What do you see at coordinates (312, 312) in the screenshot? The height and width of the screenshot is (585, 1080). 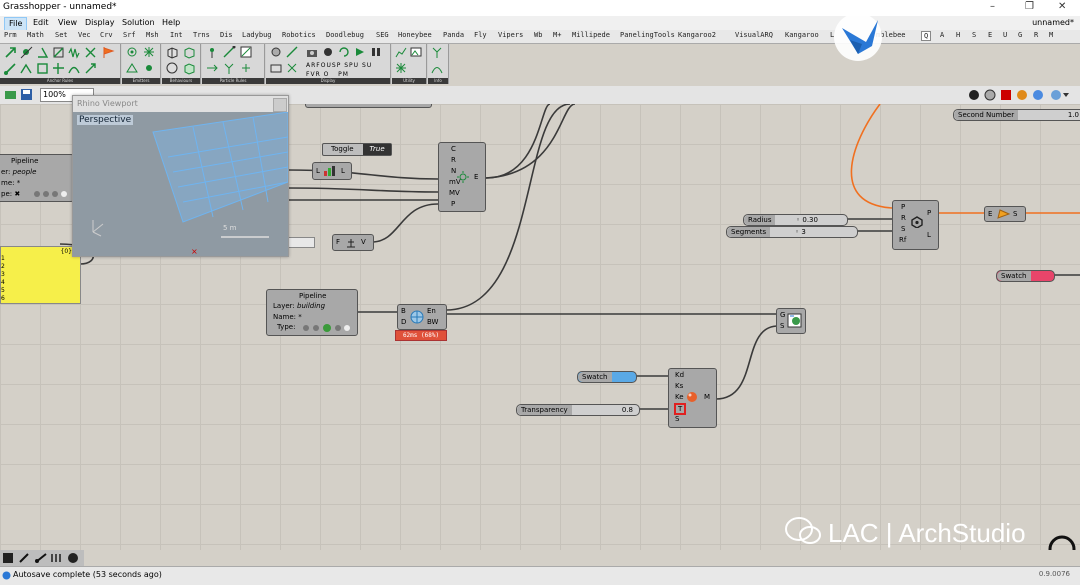 I see `pipeline-component-building: Pipeline Layer: building Name: * Type:` at bounding box center [312, 312].